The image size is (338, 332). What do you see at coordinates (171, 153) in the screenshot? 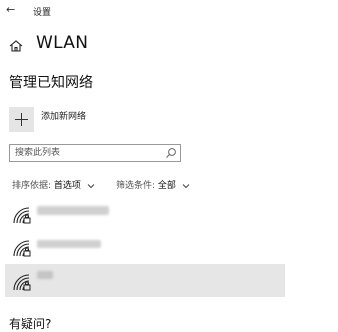
I see `search-icon` at bounding box center [171, 153].